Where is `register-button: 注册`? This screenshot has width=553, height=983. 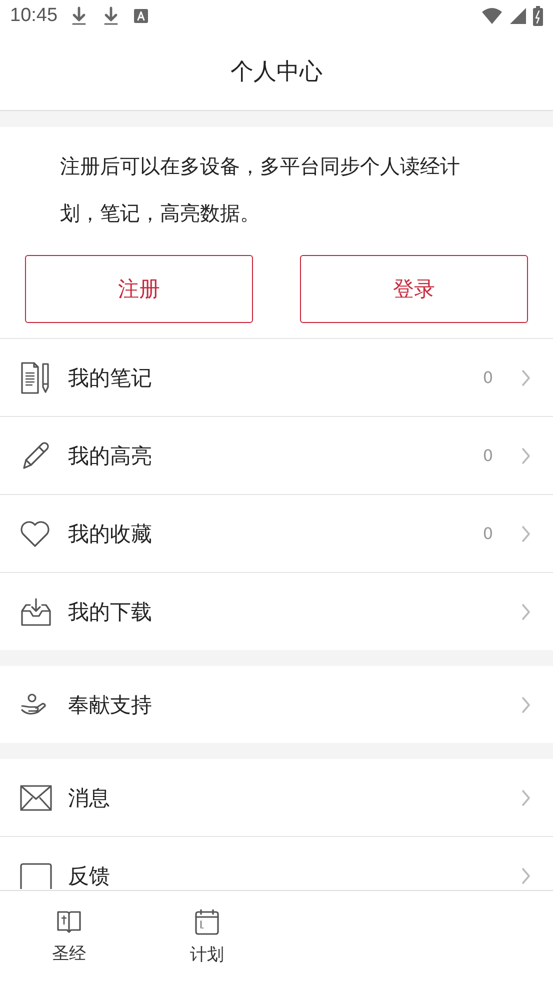
register-button: 注册 is located at coordinates (139, 289).